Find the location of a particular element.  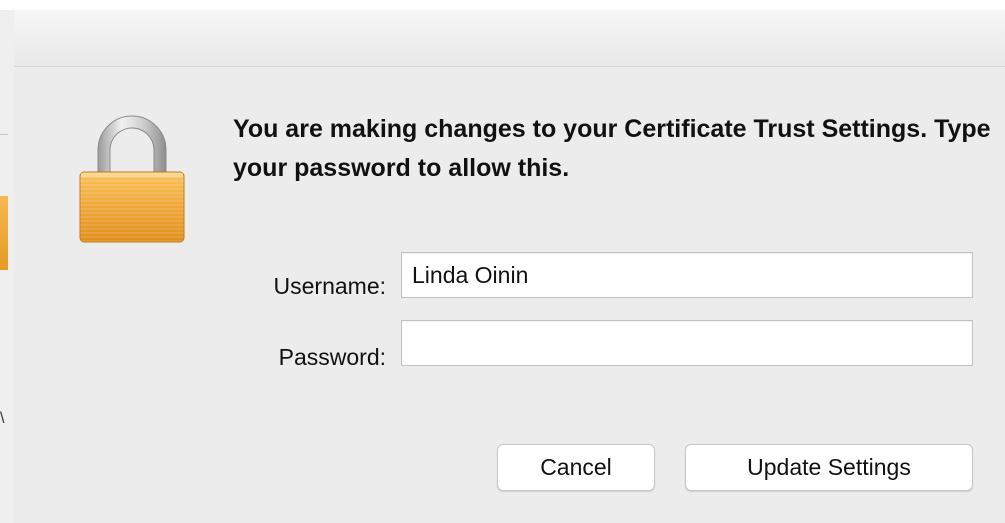

password-field is located at coordinates (687, 343).